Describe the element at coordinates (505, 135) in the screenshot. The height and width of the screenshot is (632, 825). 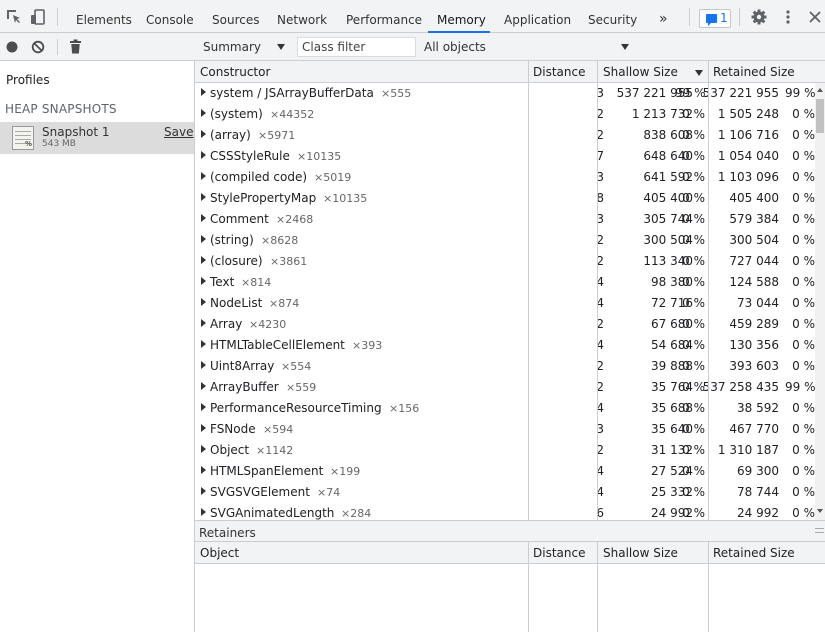
I see `table-row: (array) ×5971 2 838 608 0 % 1 106 716 0 %` at that location.